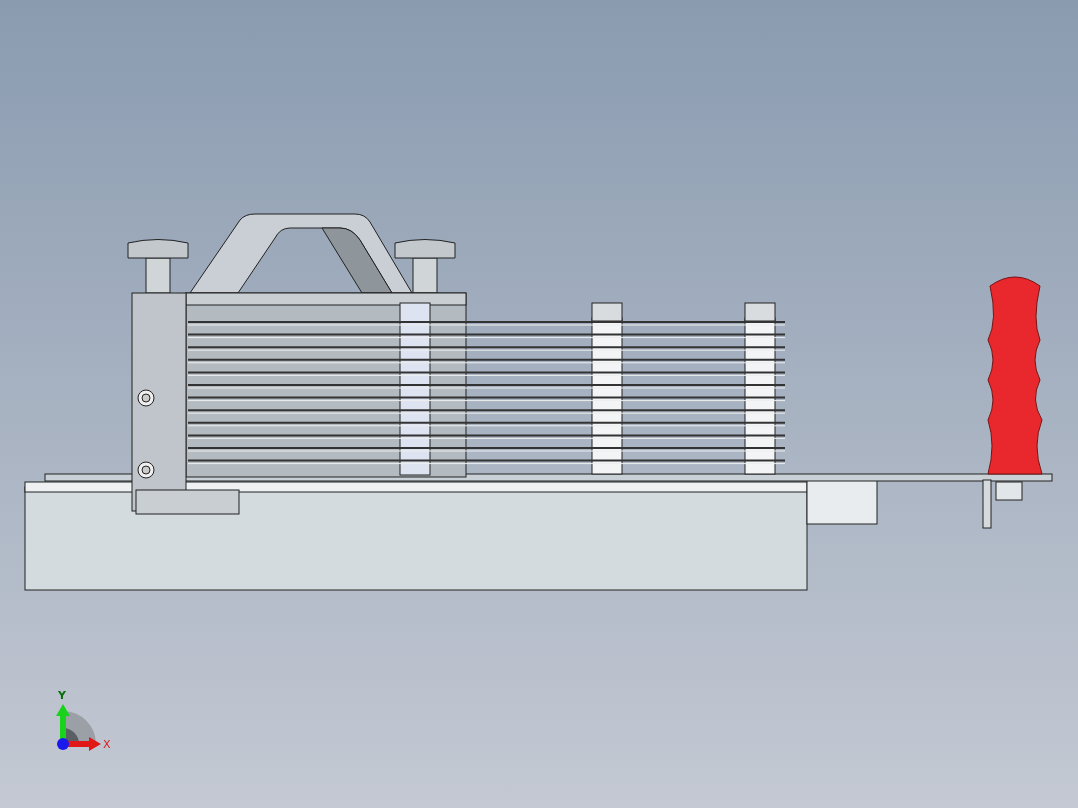 Image resolution: width=1078 pixels, height=808 pixels. Describe the element at coordinates (78, 727) in the screenshot. I see `axis-triad-drawing` at that location.